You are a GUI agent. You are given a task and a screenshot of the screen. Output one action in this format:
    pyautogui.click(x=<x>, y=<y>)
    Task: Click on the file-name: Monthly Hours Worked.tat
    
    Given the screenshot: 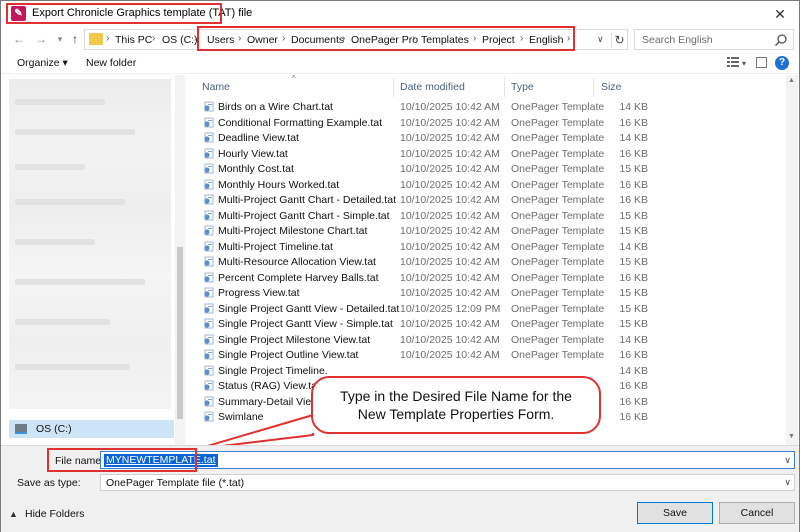 What is the action you would take?
    pyautogui.click(x=279, y=184)
    